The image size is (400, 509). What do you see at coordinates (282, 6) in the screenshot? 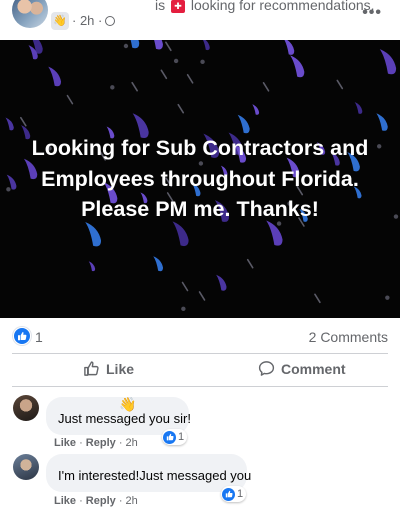
I see `activity-text: looking for recommendations.` at bounding box center [282, 6].